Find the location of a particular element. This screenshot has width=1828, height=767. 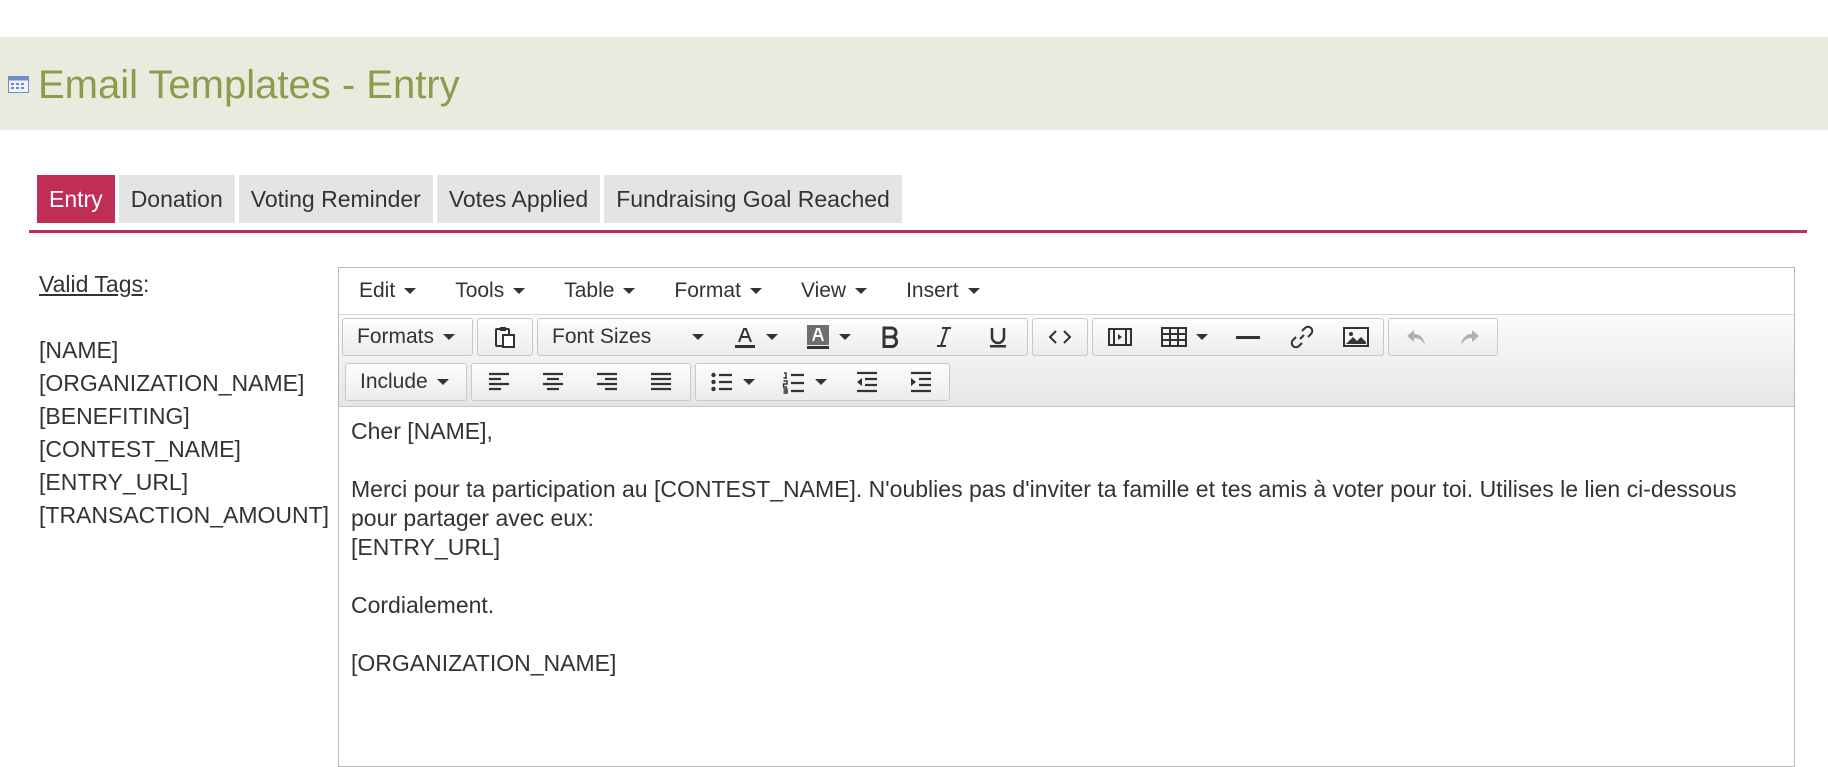

insert-group is located at coordinates (1238, 337).